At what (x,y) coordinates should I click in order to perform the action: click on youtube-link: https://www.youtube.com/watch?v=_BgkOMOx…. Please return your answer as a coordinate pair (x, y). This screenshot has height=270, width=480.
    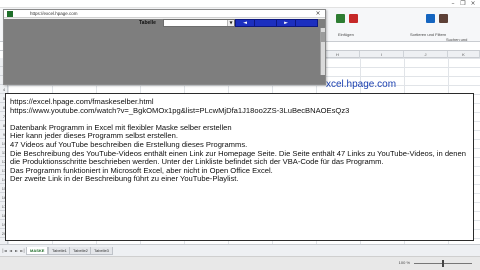
    Looking at the image, I should click on (239, 111).